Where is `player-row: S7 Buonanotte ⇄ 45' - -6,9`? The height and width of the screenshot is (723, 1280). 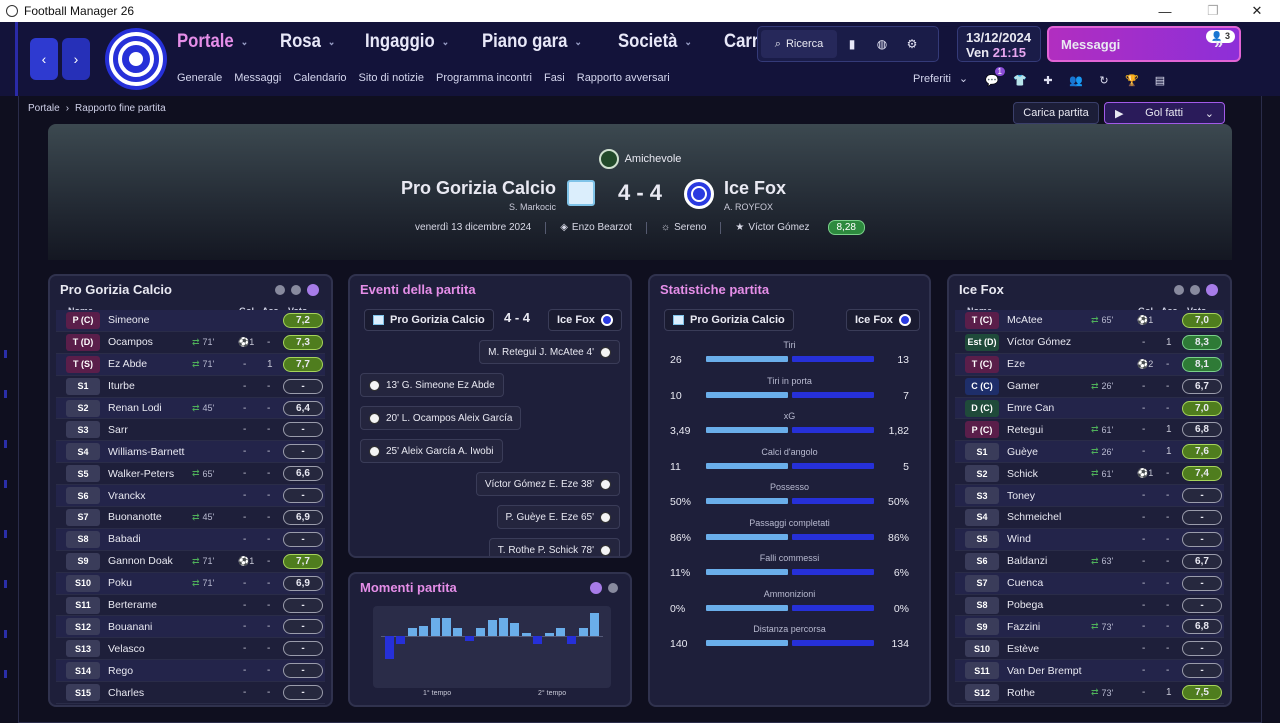 player-row: S7 Buonanotte ⇄ 45' - -6,9 is located at coordinates (190, 518).